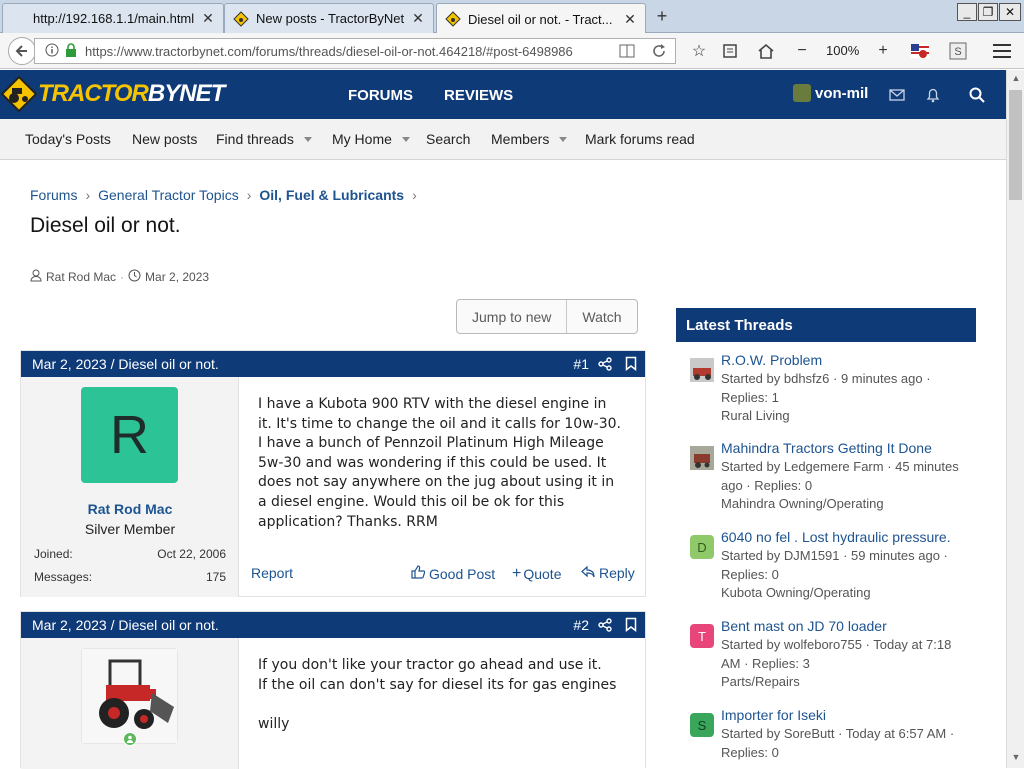 This screenshot has height=769, width=1024. What do you see at coordinates (988, 12) in the screenshot?
I see `maximize-button: ❐` at bounding box center [988, 12].